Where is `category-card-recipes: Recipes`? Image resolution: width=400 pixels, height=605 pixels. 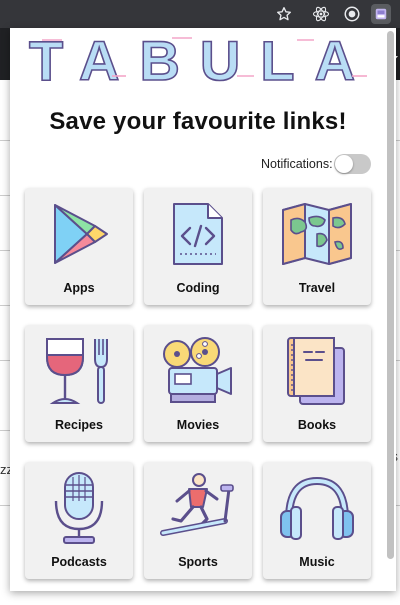 category-card-recipes: Recipes is located at coordinates (79, 383).